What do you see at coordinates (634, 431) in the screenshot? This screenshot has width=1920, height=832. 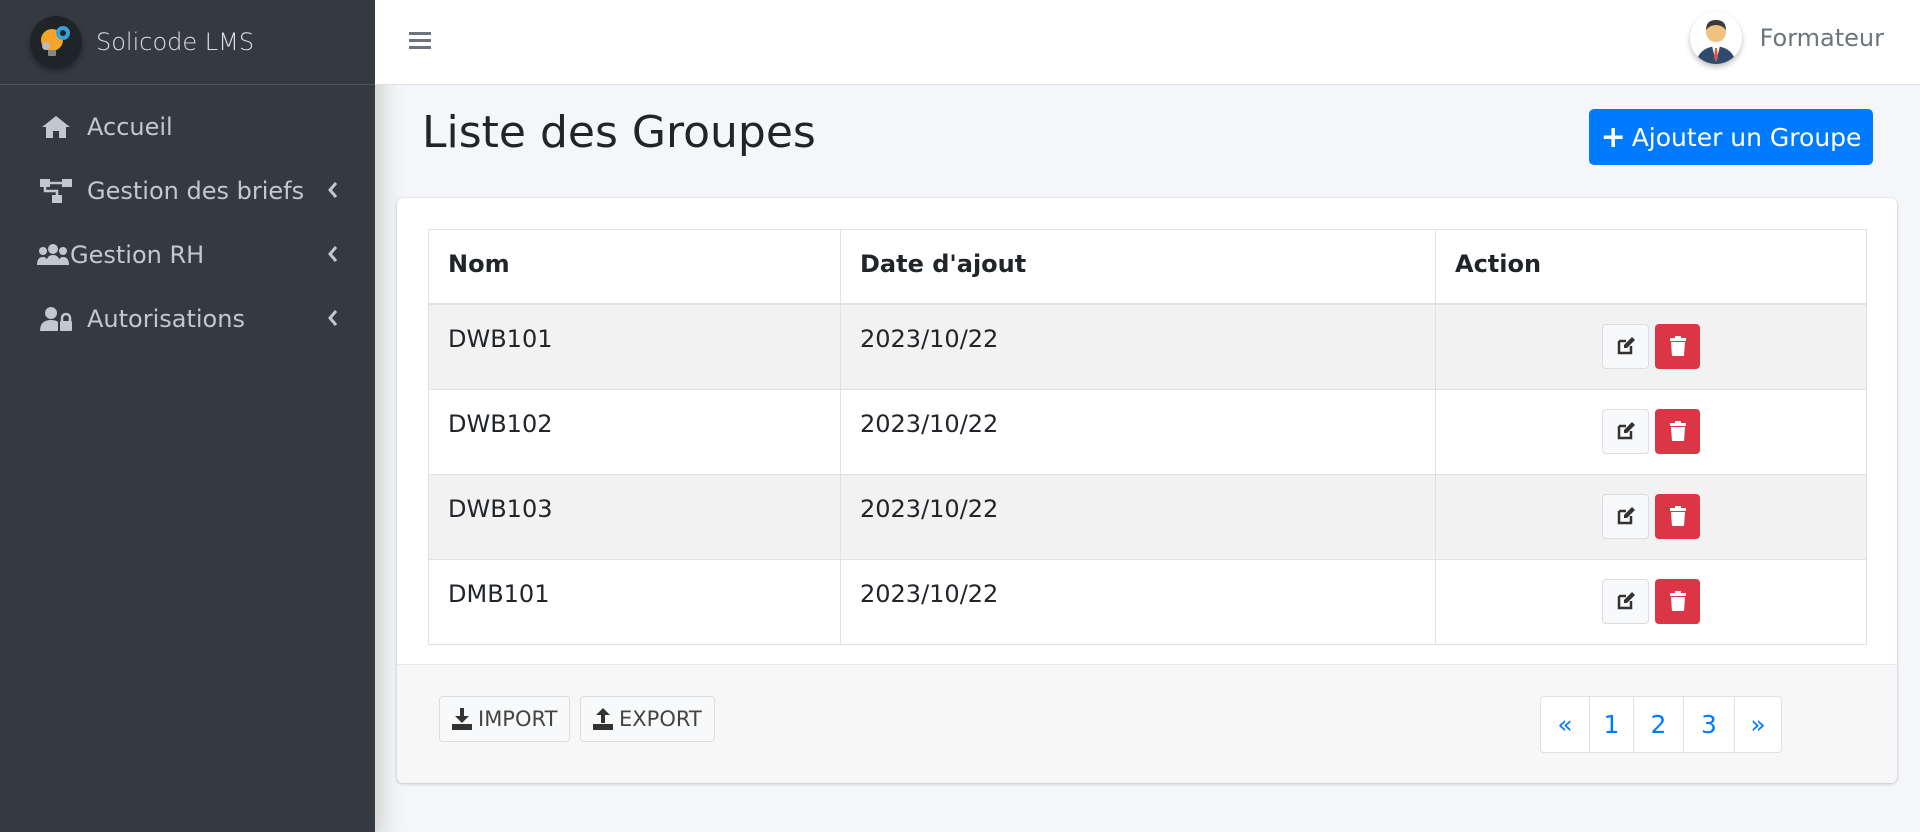 I see `cell-nom: DWB102` at bounding box center [634, 431].